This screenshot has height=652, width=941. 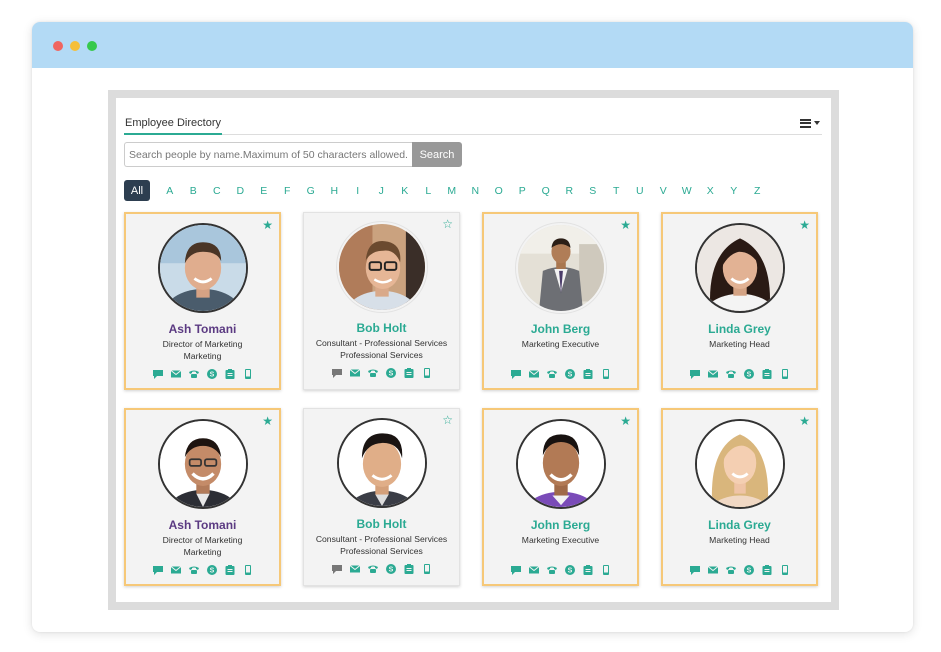 I want to click on filter-letter-z: Z, so click(x=758, y=191).